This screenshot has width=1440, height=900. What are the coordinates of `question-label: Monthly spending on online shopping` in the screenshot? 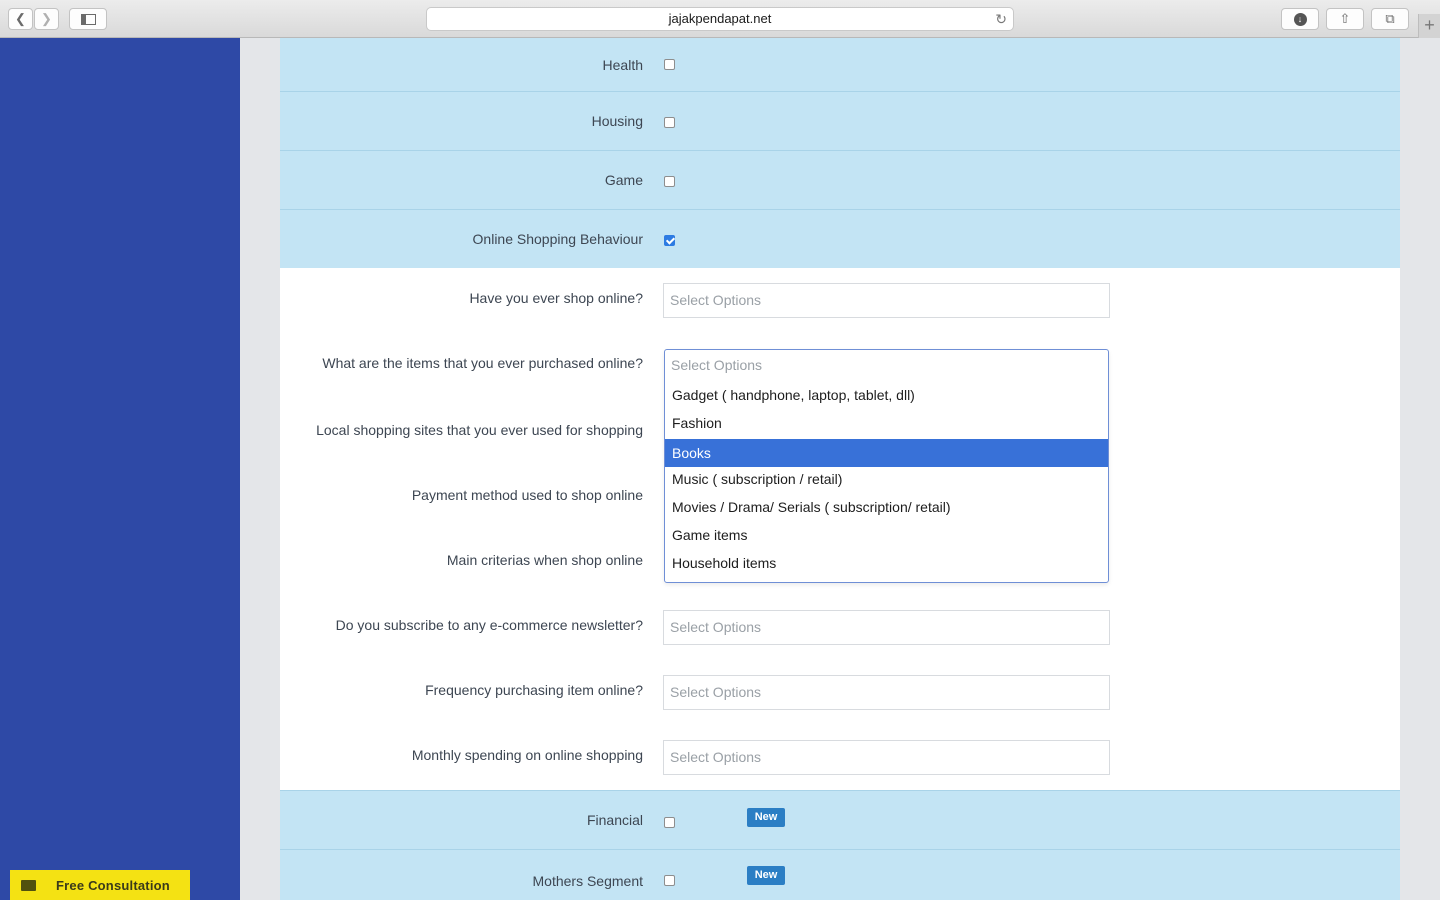 It's located at (527, 755).